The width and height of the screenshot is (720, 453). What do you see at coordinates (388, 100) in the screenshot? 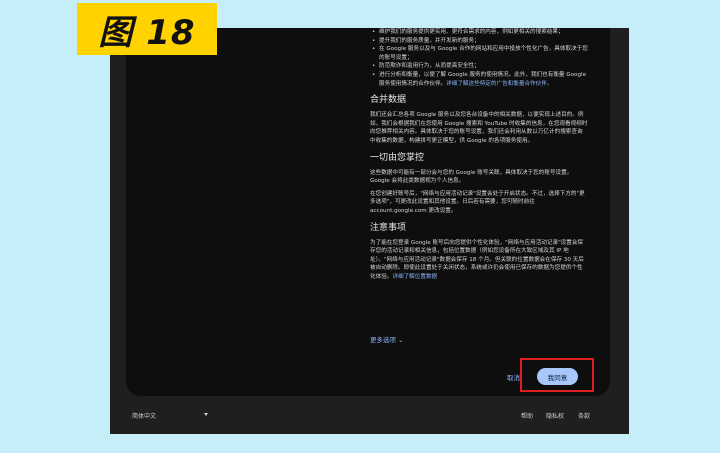
I see `section-title-combine: 合并数据` at bounding box center [388, 100].